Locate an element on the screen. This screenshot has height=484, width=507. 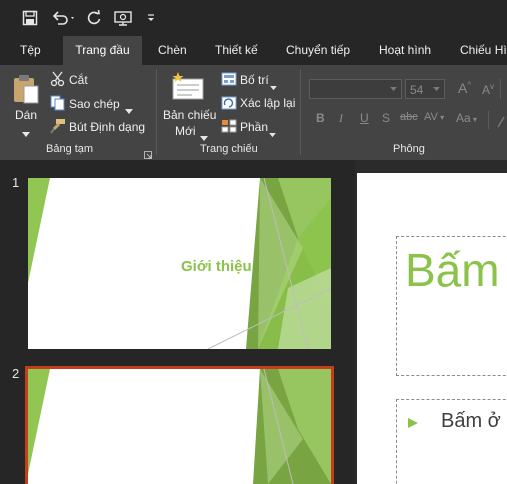
shadow-label: abc is located at coordinates (409, 117).